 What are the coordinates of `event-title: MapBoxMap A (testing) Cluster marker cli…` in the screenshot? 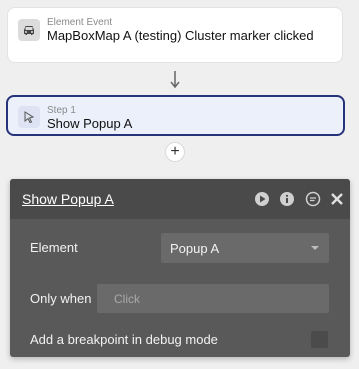 It's located at (180, 35).